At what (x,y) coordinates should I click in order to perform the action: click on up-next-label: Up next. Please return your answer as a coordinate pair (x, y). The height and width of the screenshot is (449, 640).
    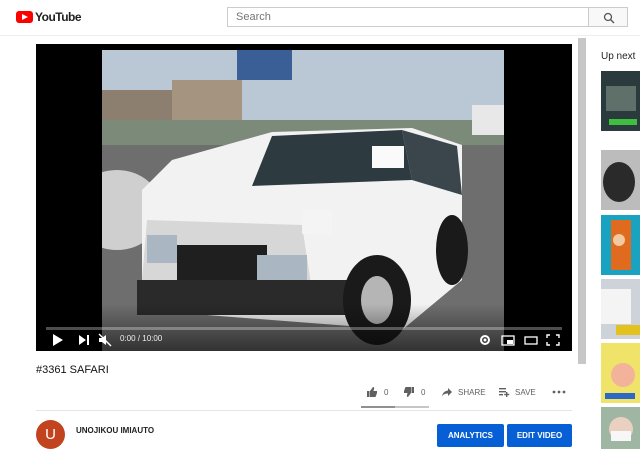
    Looking at the image, I should click on (618, 56).